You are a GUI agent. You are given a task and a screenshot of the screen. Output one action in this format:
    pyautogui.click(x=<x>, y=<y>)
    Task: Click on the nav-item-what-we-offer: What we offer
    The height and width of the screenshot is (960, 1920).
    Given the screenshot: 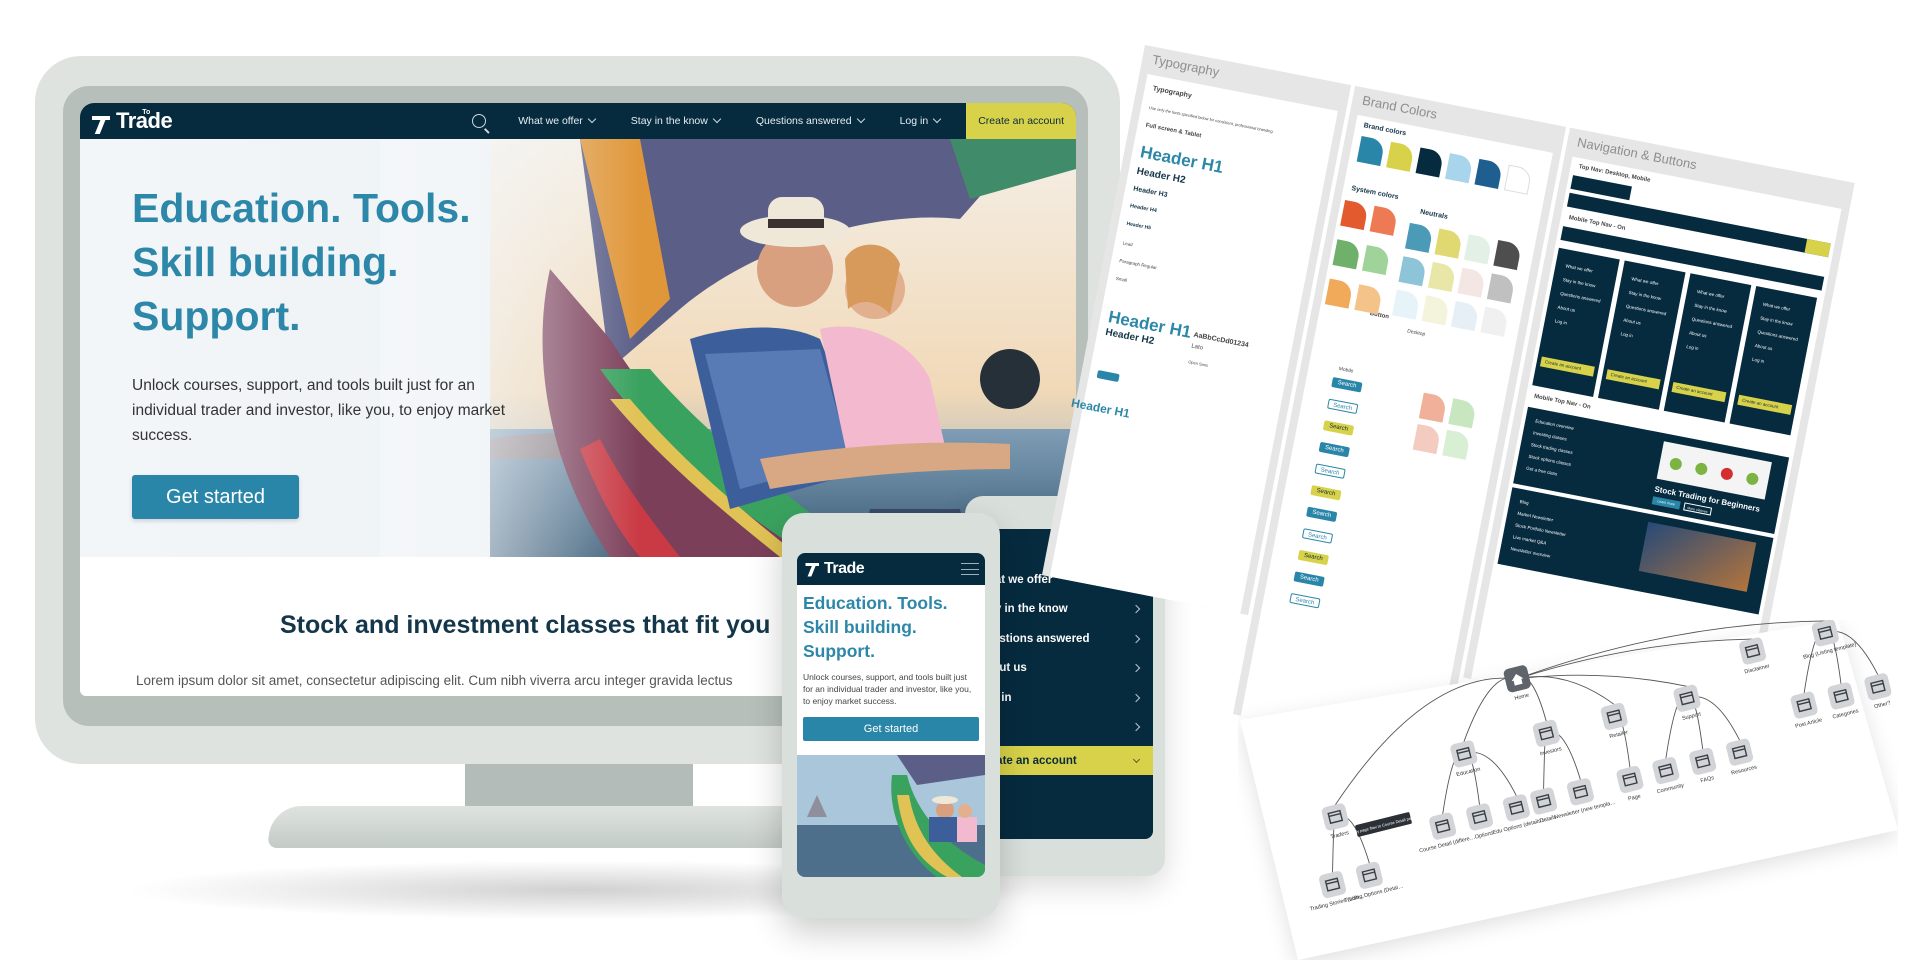 What is the action you would take?
    pyautogui.click(x=557, y=120)
    